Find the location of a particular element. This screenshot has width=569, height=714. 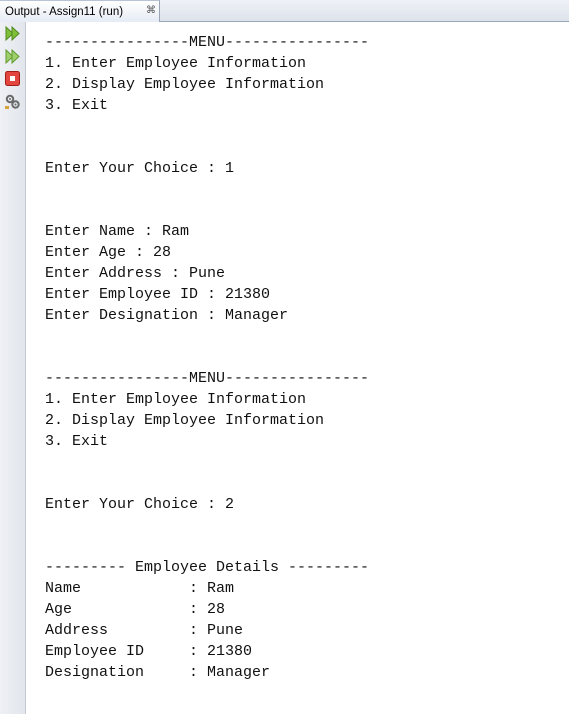

console-line: Designation : Manager is located at coordinates (158, 672).